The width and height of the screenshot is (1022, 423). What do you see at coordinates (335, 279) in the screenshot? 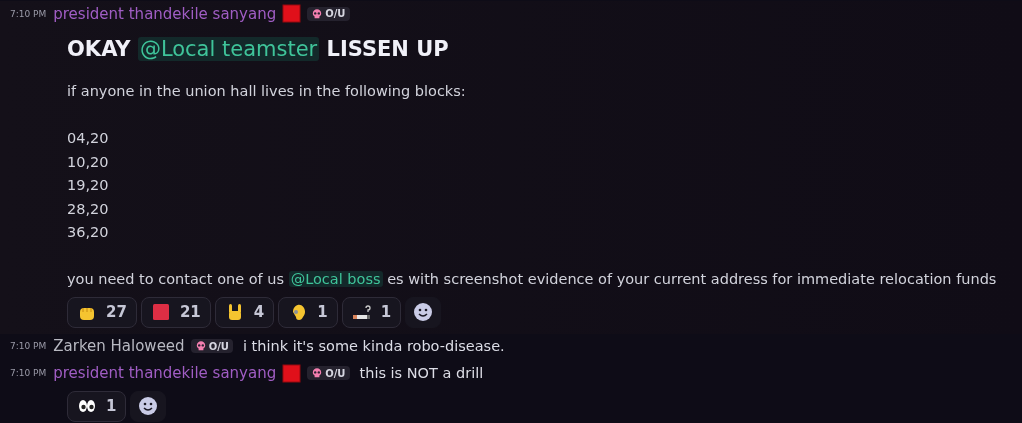
I see `mention-link: @Local boss` at bounding box center [335, 279].